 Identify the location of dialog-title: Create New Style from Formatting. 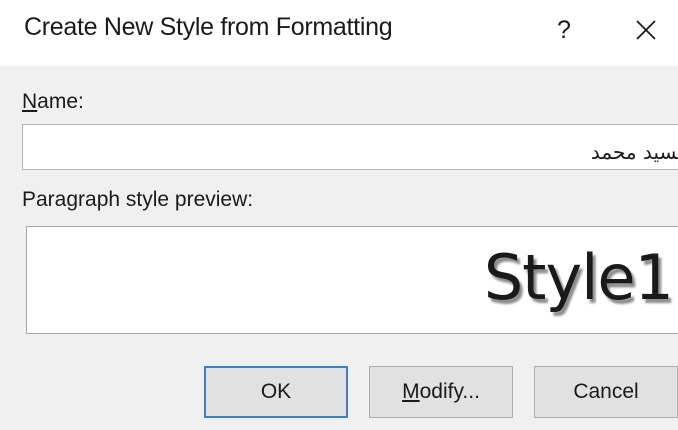
(208, 27).